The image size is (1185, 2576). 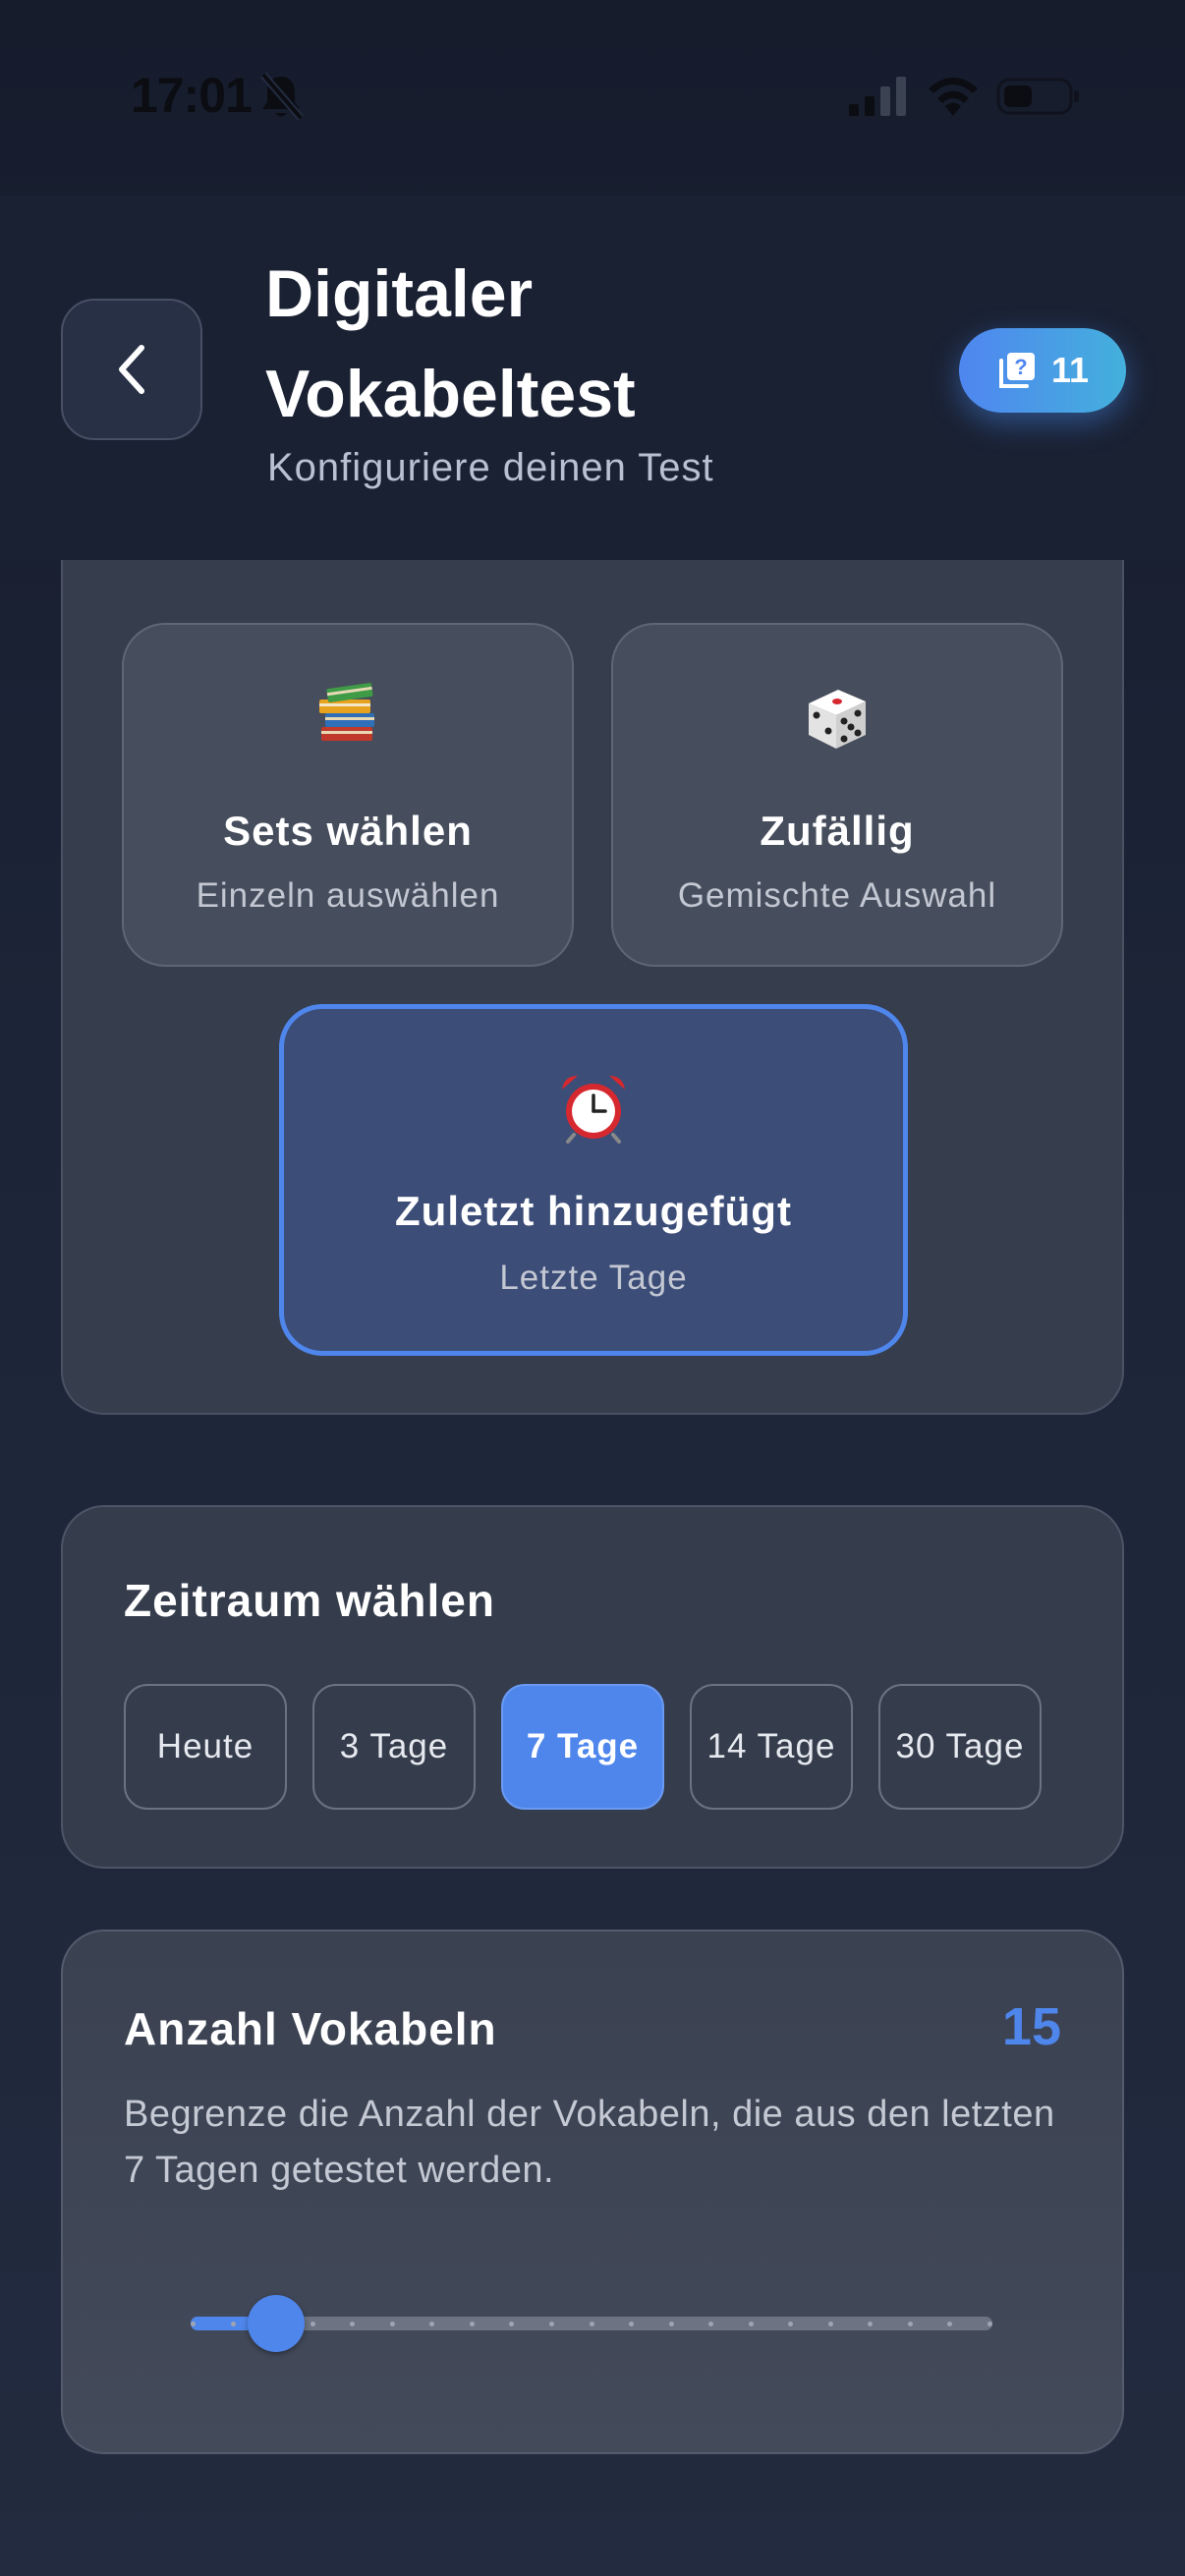 What do you see at coordinates (583, 1747) in the screenshot?
I see `period-chip-7-days: 7 Tage` at bounding box center [583, 1747].